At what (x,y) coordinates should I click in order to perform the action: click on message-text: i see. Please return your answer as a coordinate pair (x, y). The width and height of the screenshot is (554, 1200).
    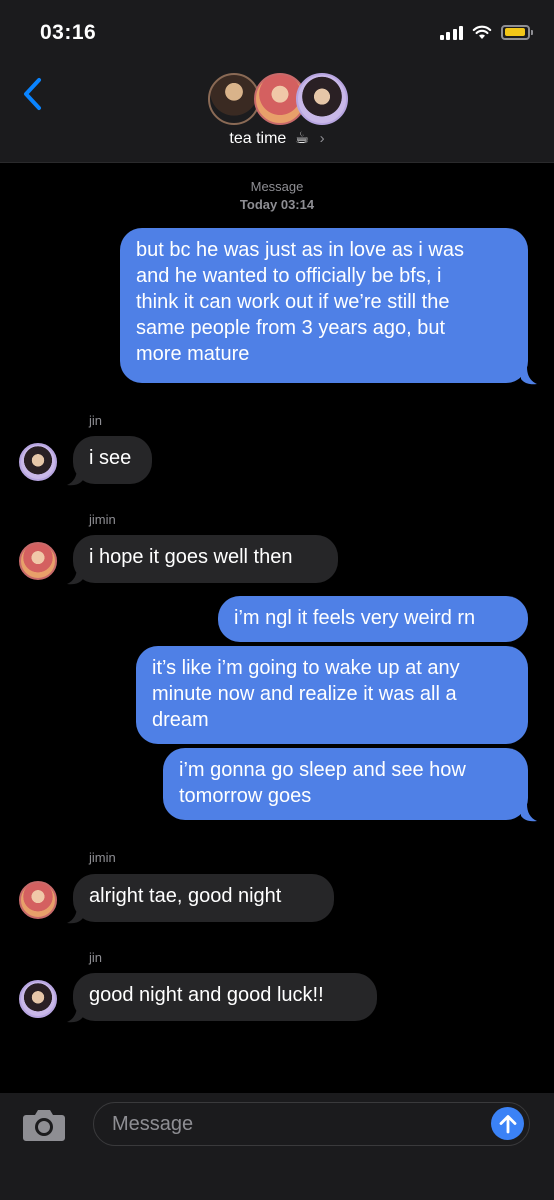
    Looking at the image, I should click on (110, 458).